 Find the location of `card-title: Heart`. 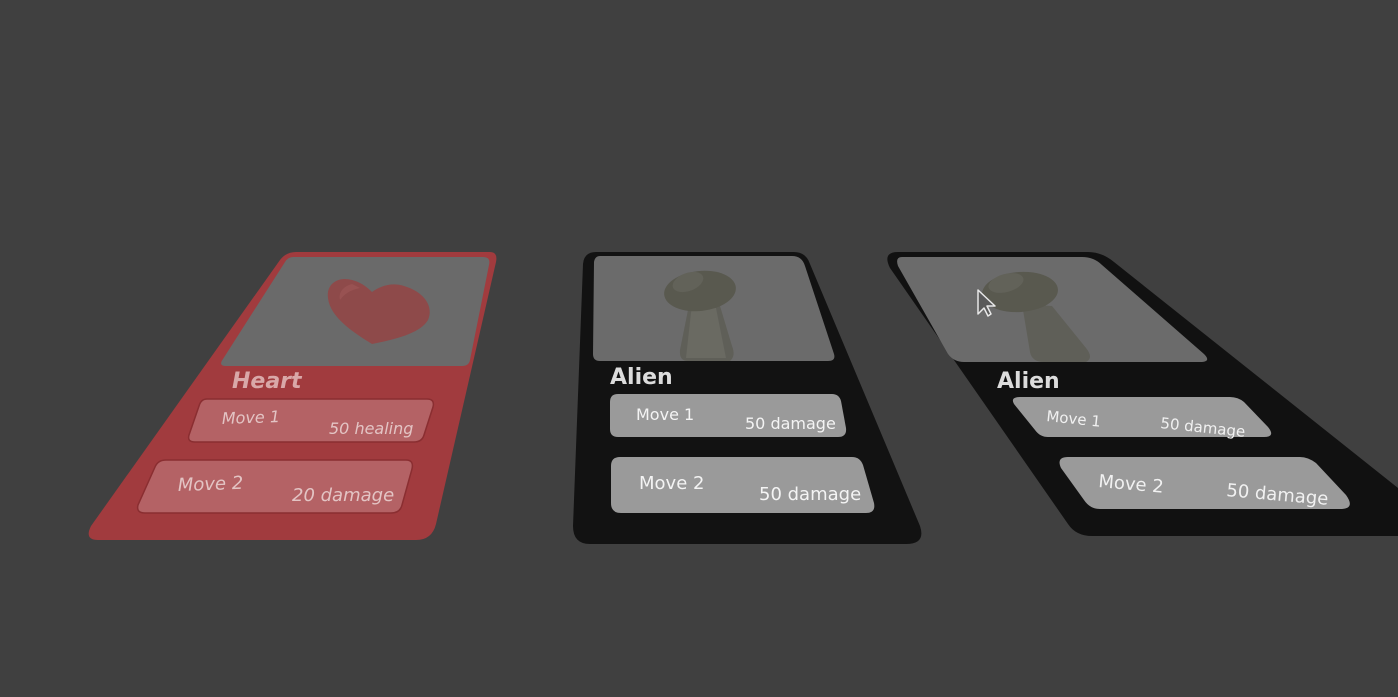

card-title: Heart is located at coordinates (267, 381).